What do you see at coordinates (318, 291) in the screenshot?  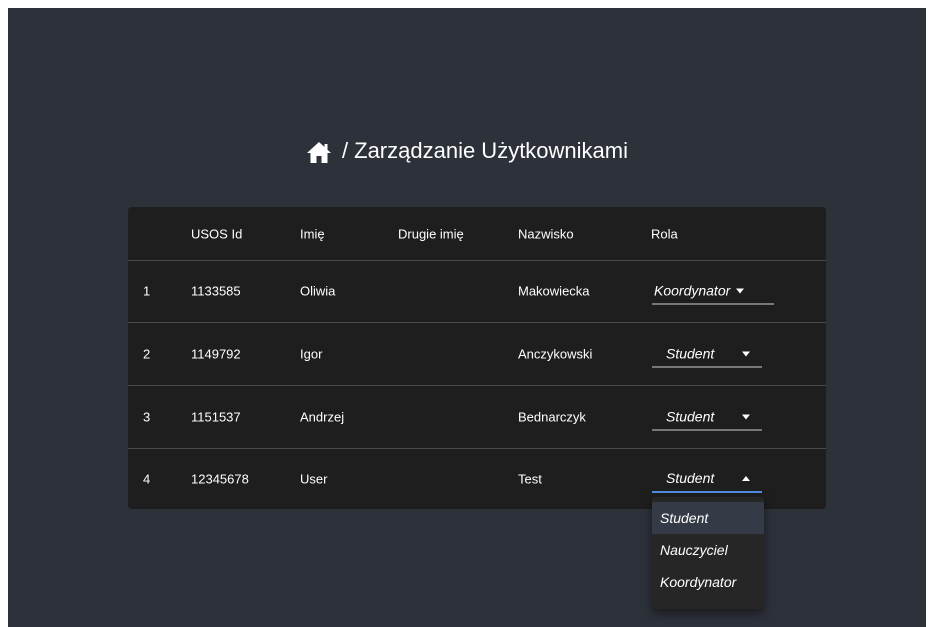 I see `row-first-name: Oliwia` at bounding box center [318, 291].